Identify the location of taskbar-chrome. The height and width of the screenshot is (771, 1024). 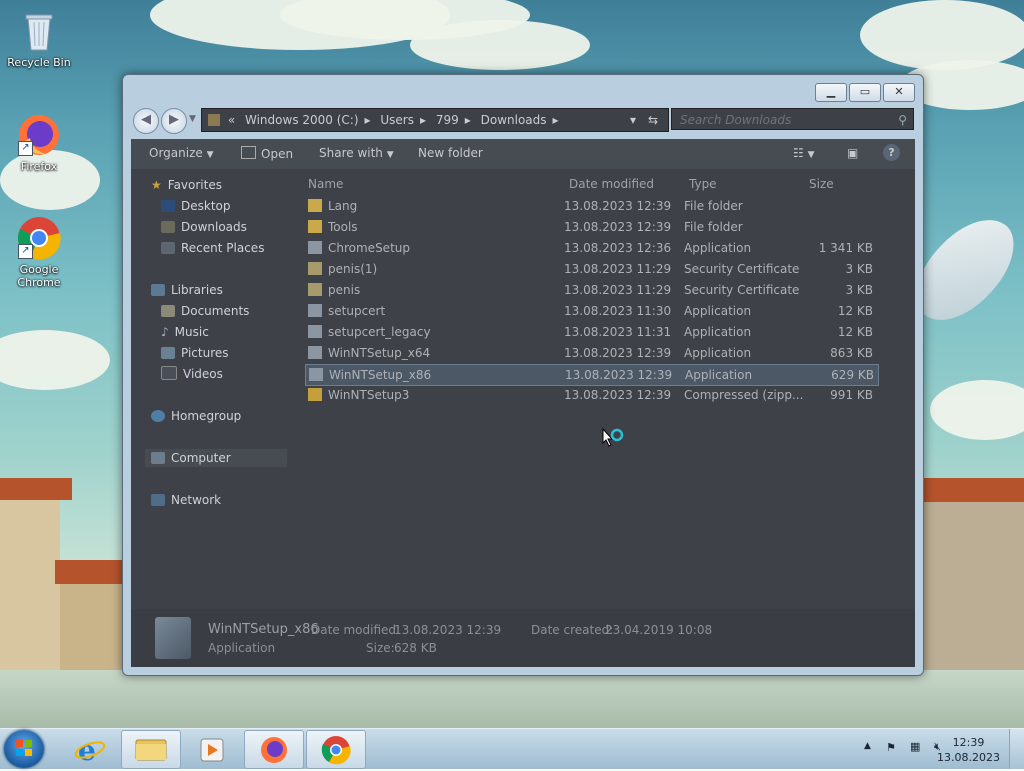
(336, 749).